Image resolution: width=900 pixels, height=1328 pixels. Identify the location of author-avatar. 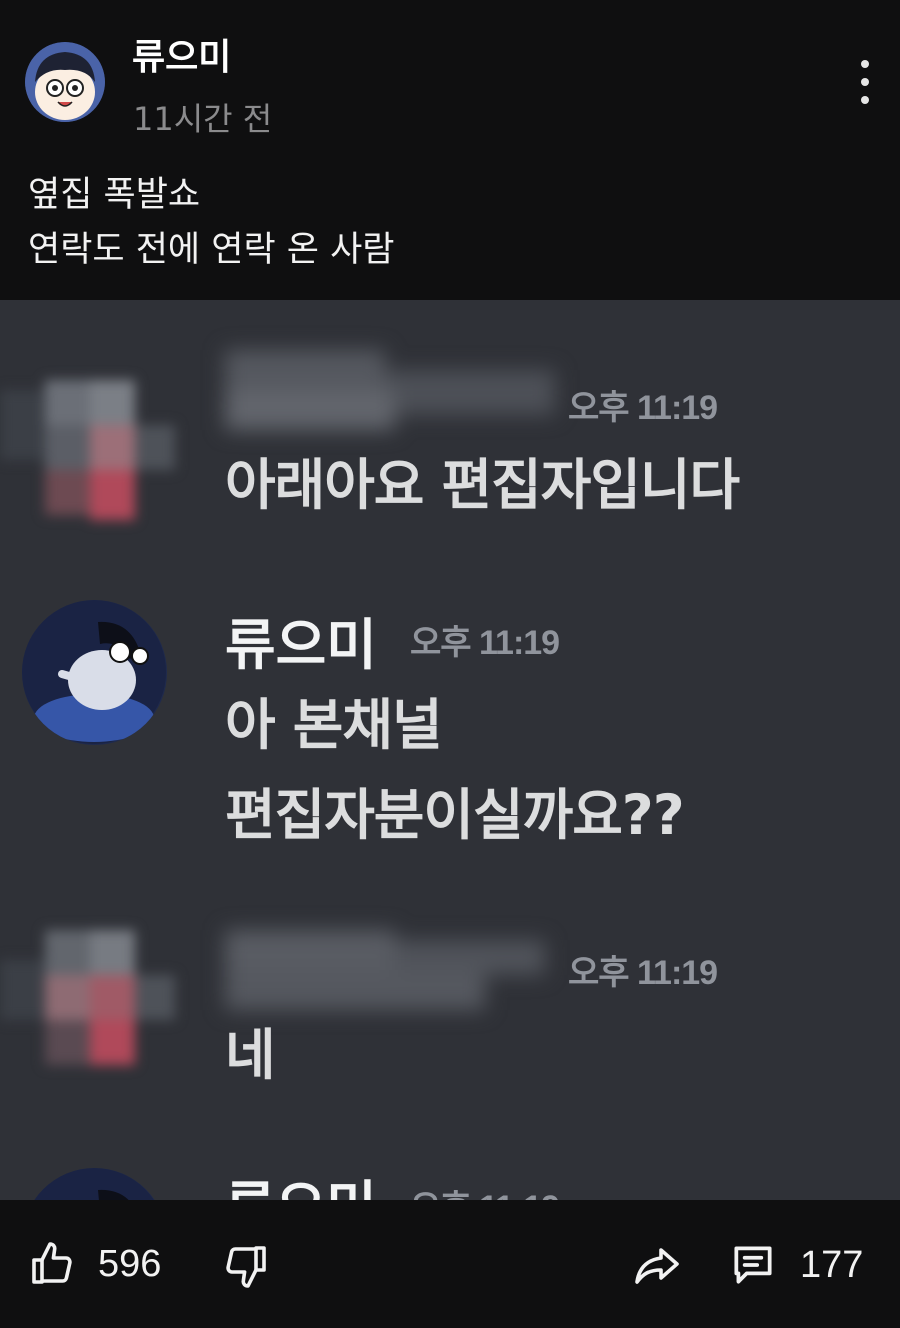
(65, 82).